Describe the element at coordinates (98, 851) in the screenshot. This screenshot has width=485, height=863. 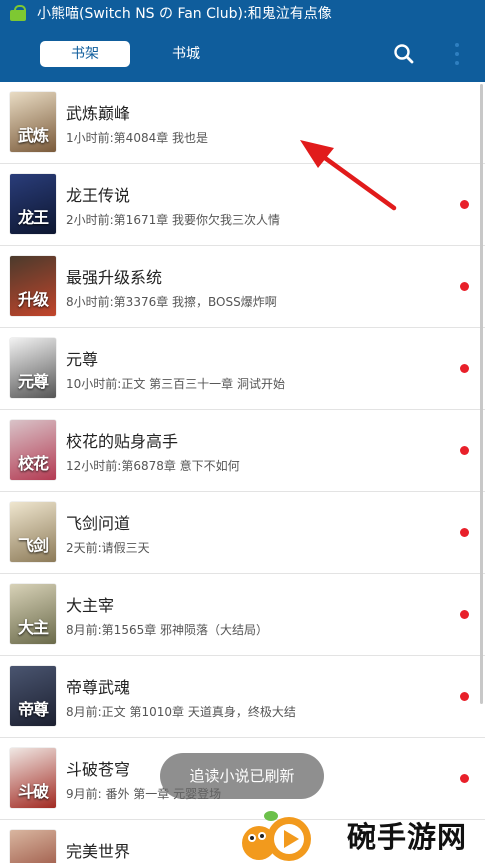
I see `book-title: 完美世界` at that location.